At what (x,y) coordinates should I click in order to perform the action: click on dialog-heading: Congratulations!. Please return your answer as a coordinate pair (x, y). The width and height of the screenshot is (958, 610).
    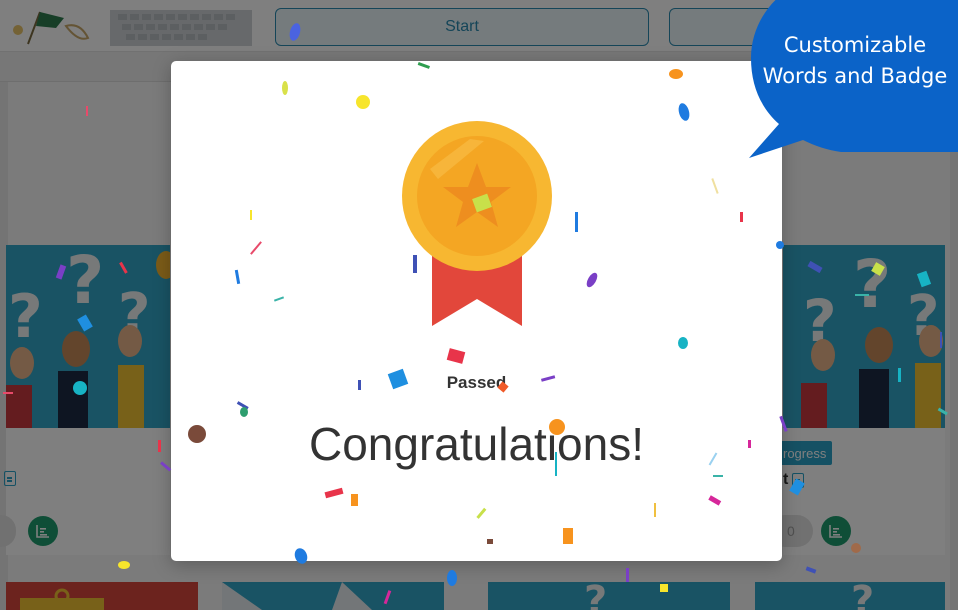
    Looking at the image, I should click on (476, 444).